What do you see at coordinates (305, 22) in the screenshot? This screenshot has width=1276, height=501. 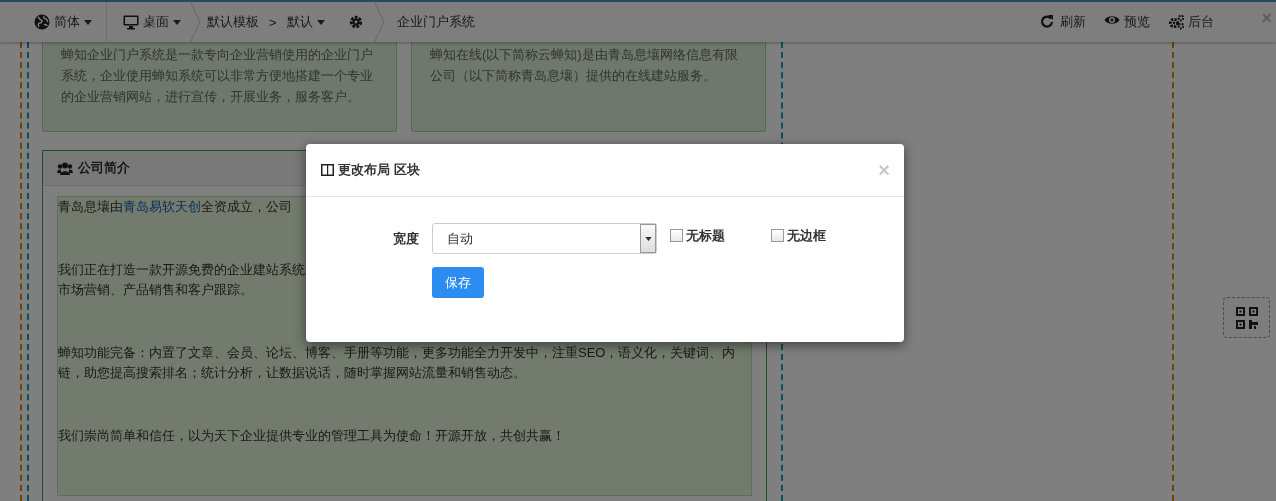 I see `theme-variant-menu: 默认` at bounding box center [305, 22].